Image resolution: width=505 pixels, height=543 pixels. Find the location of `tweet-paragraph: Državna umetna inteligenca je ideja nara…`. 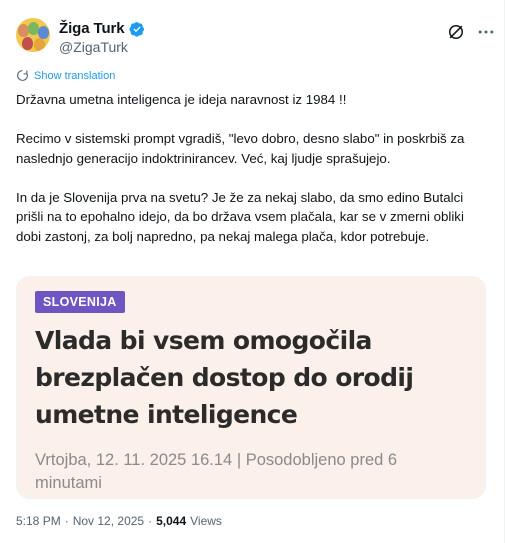

tweet-paragraph: Državna umetna inteligenca je ideja nara… is located at coordinates (181, 99).